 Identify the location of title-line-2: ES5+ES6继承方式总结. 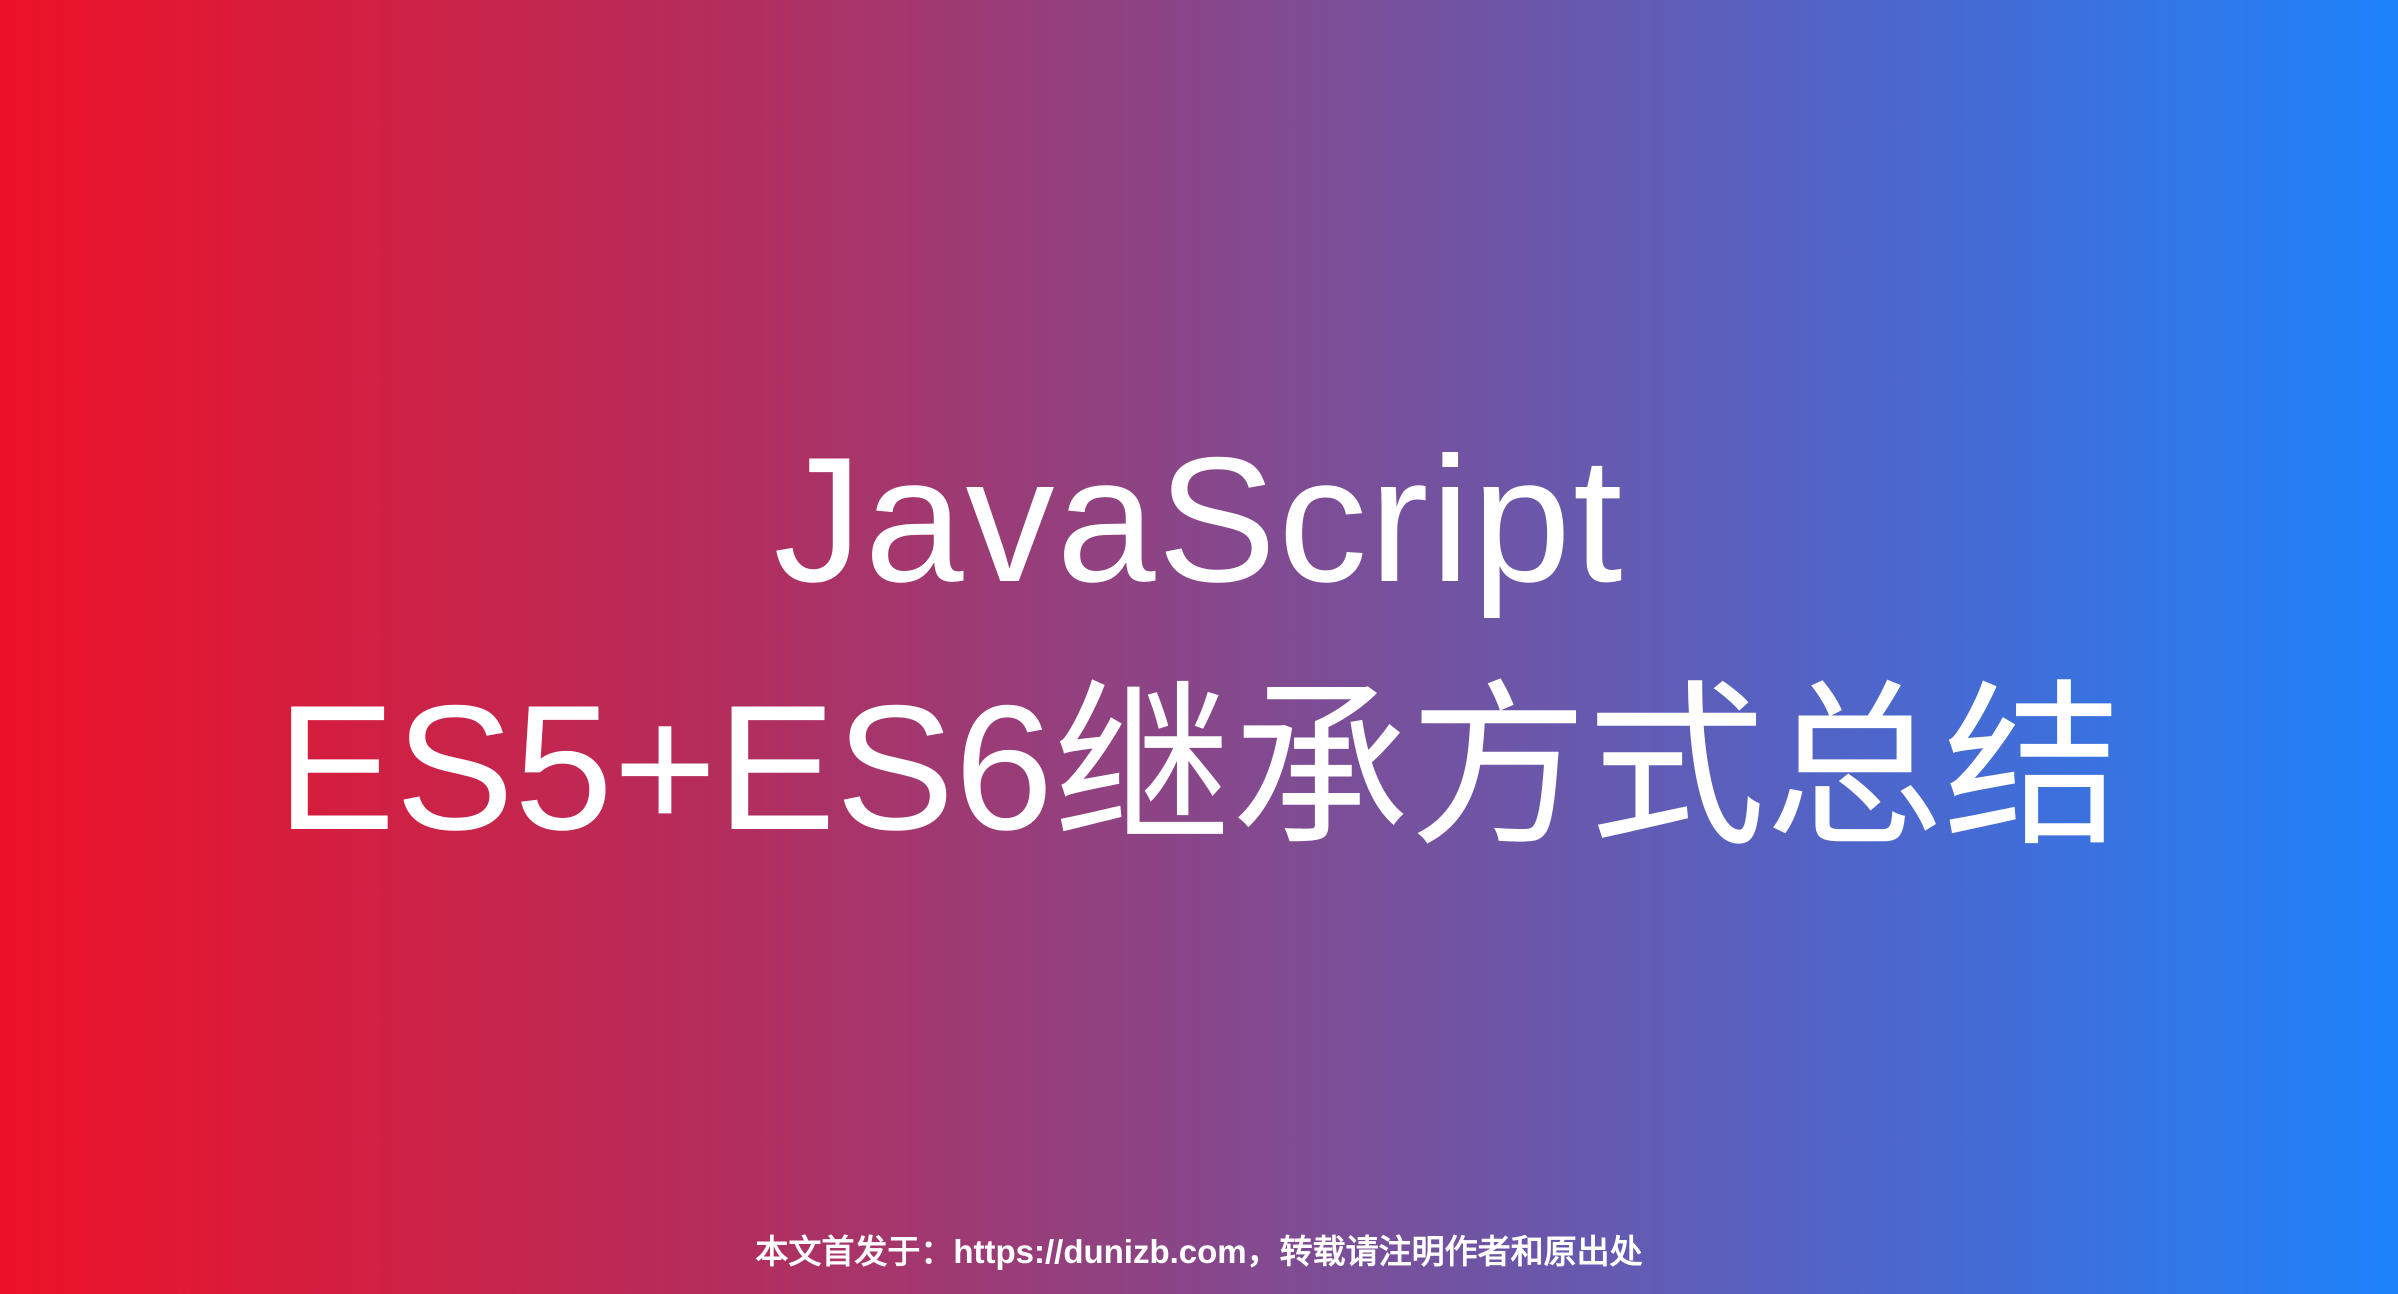
(1199, 767).